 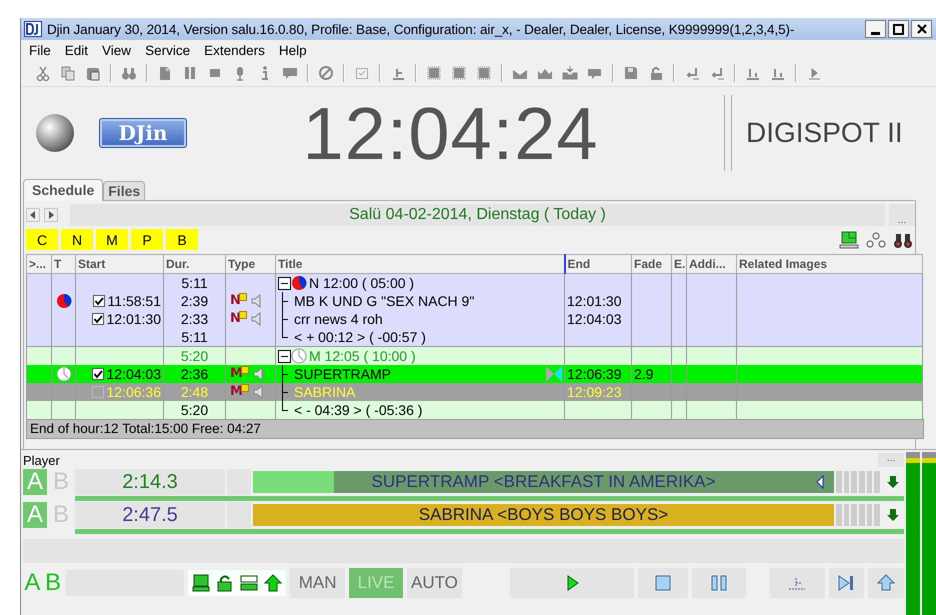 What do you see at coordinates (33, 215) in the screenshot?
I see `previous-day-icon` at bounding box center [33, 215].